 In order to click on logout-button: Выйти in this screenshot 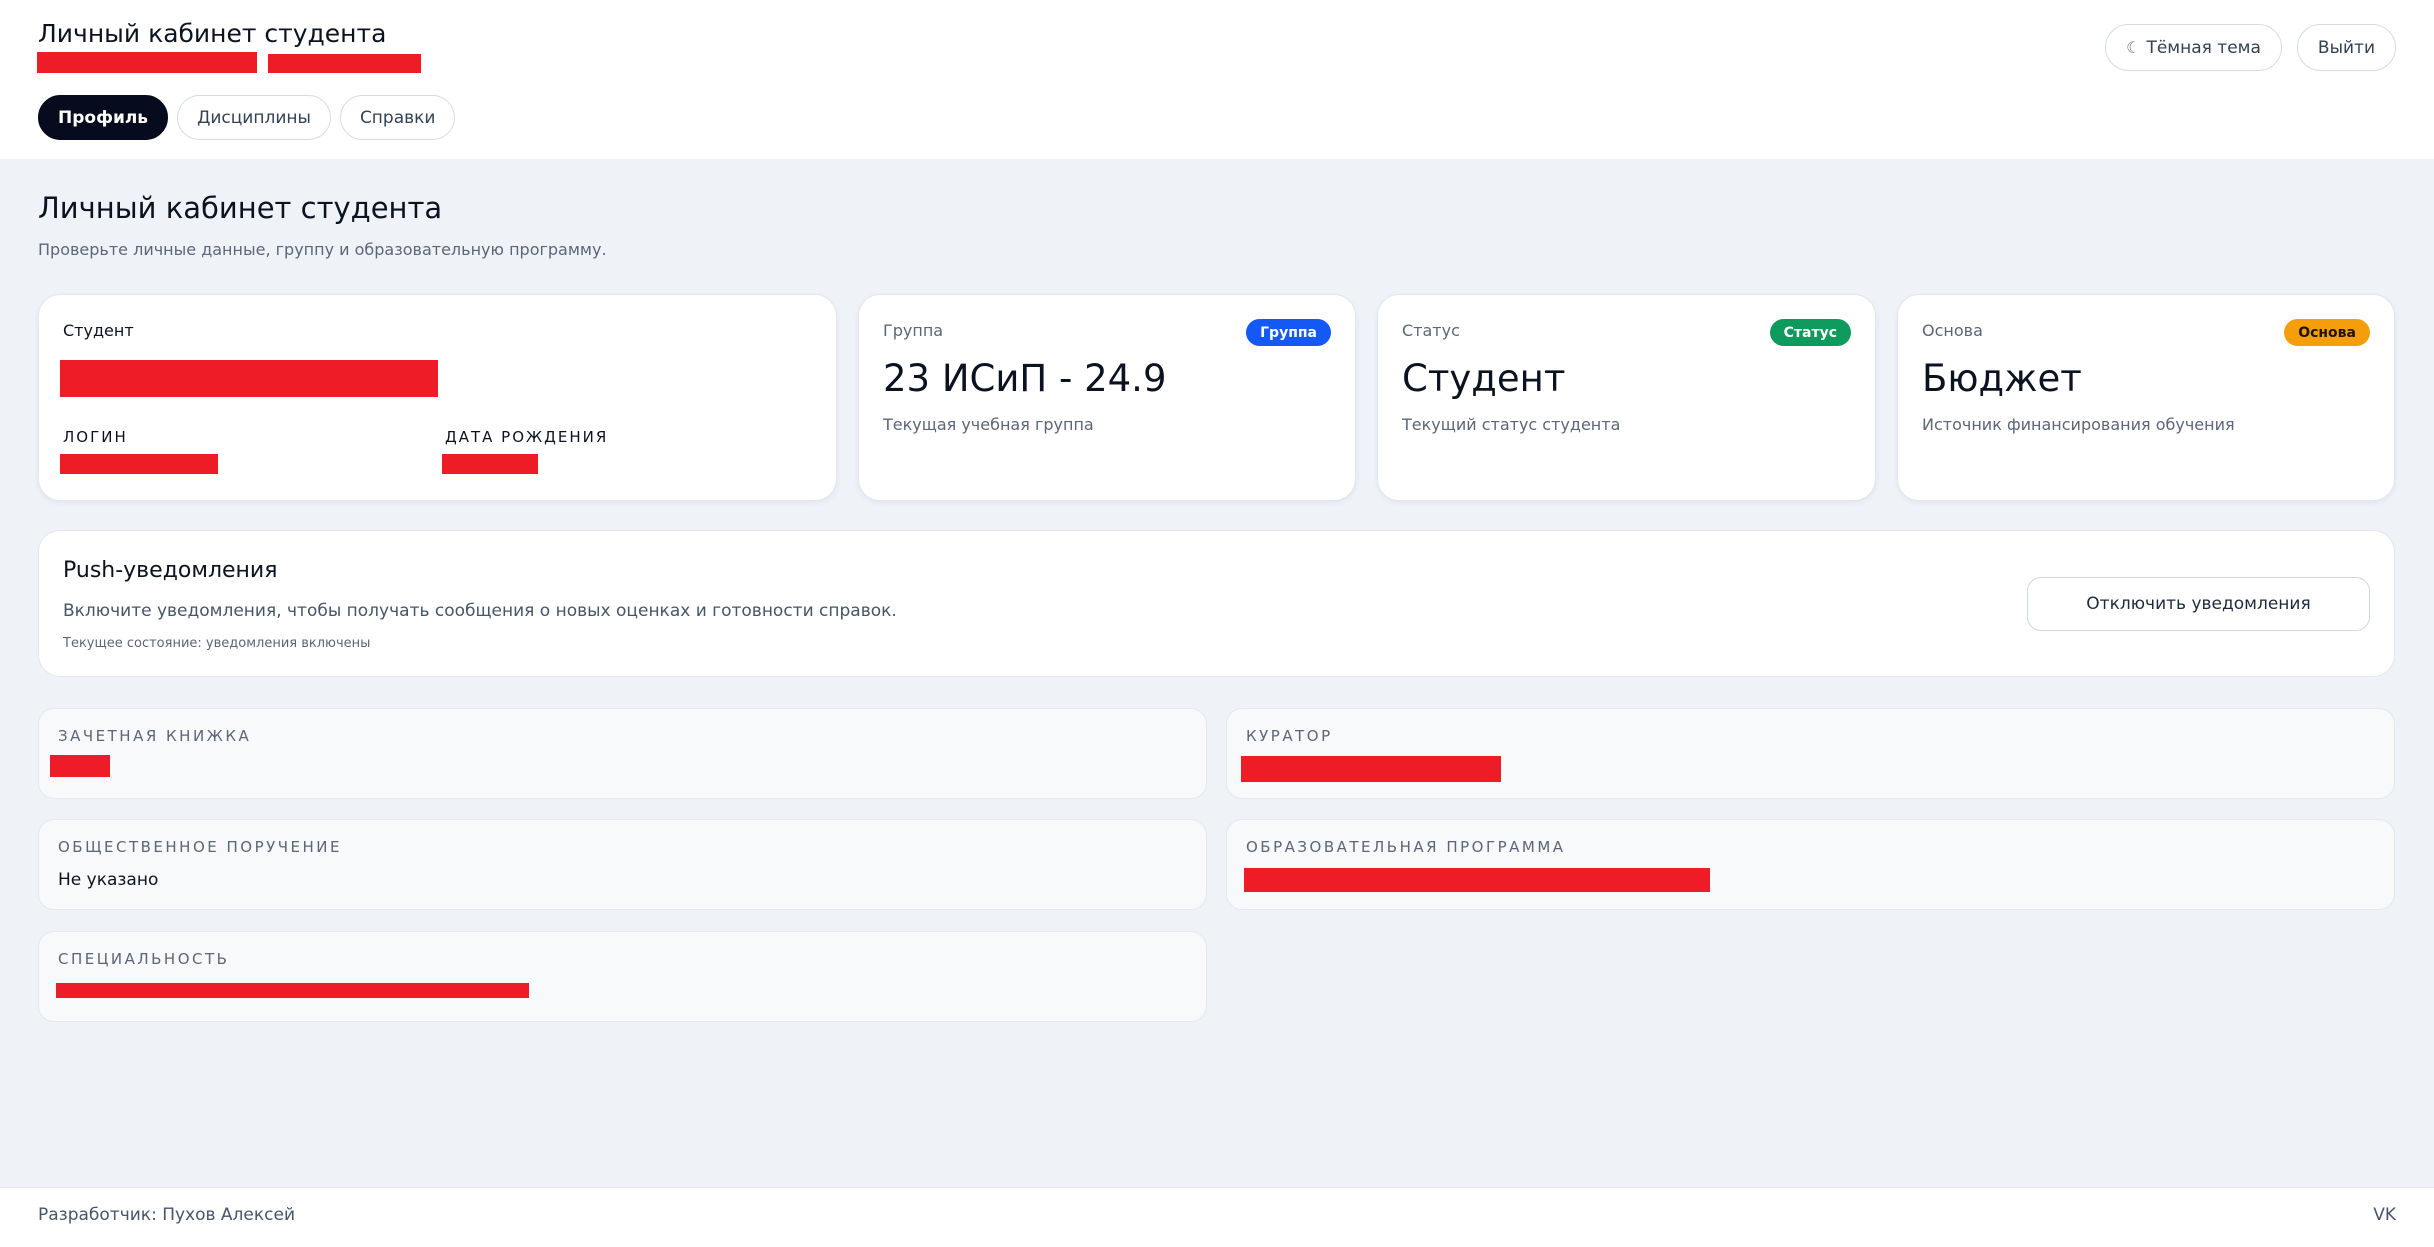, I will do `click(2346, 47)`.